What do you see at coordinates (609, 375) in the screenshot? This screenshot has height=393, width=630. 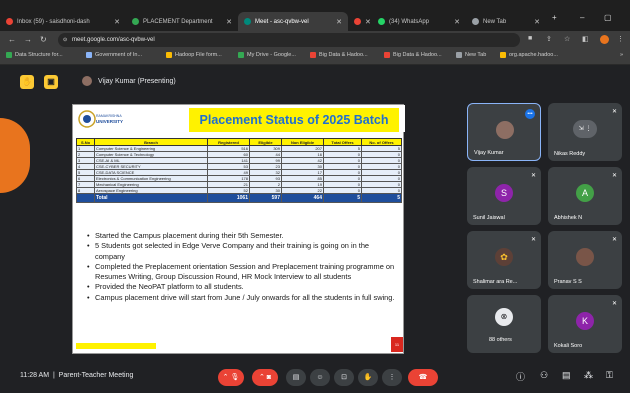 I see `host-controls-icon: ⚿` at bounding box center [609, 375].